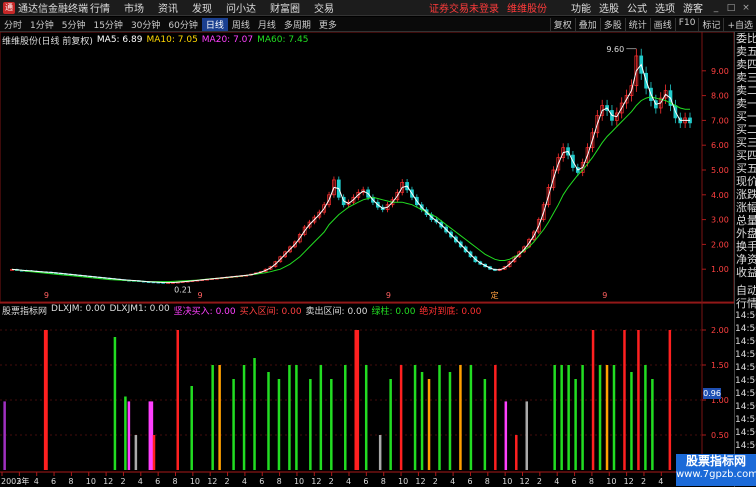  Describe the element at coordinates (495, 295) in the screenshot. I see `event-marker-label: 定` at that location.